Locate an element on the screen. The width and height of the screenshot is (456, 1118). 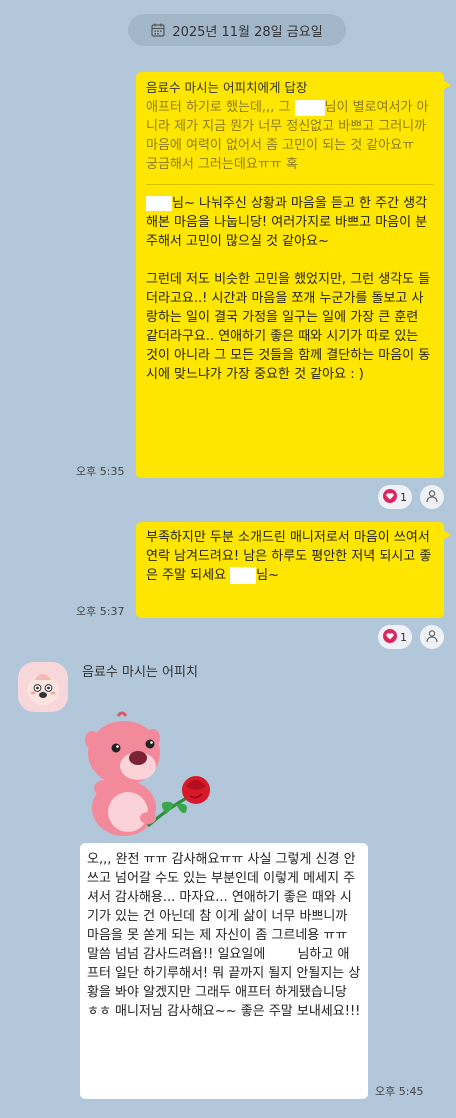
message-time: 오후 5:37 is located at coordinates (100, 611).